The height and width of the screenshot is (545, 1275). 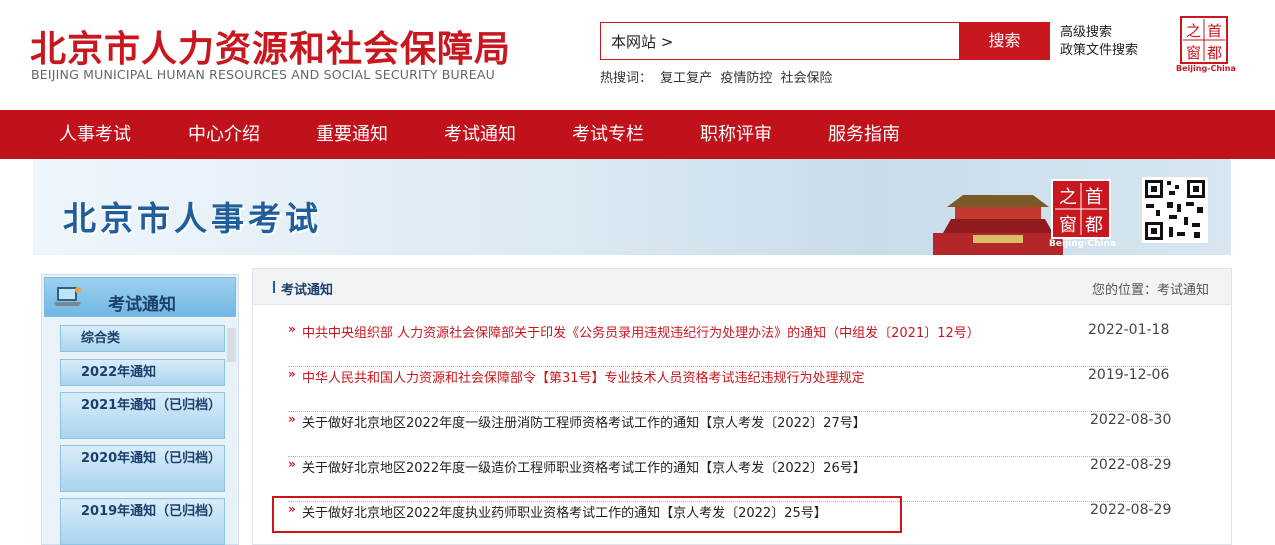 I want to click on notice-date: 2022-01-18, so click(x=1129, y=330).